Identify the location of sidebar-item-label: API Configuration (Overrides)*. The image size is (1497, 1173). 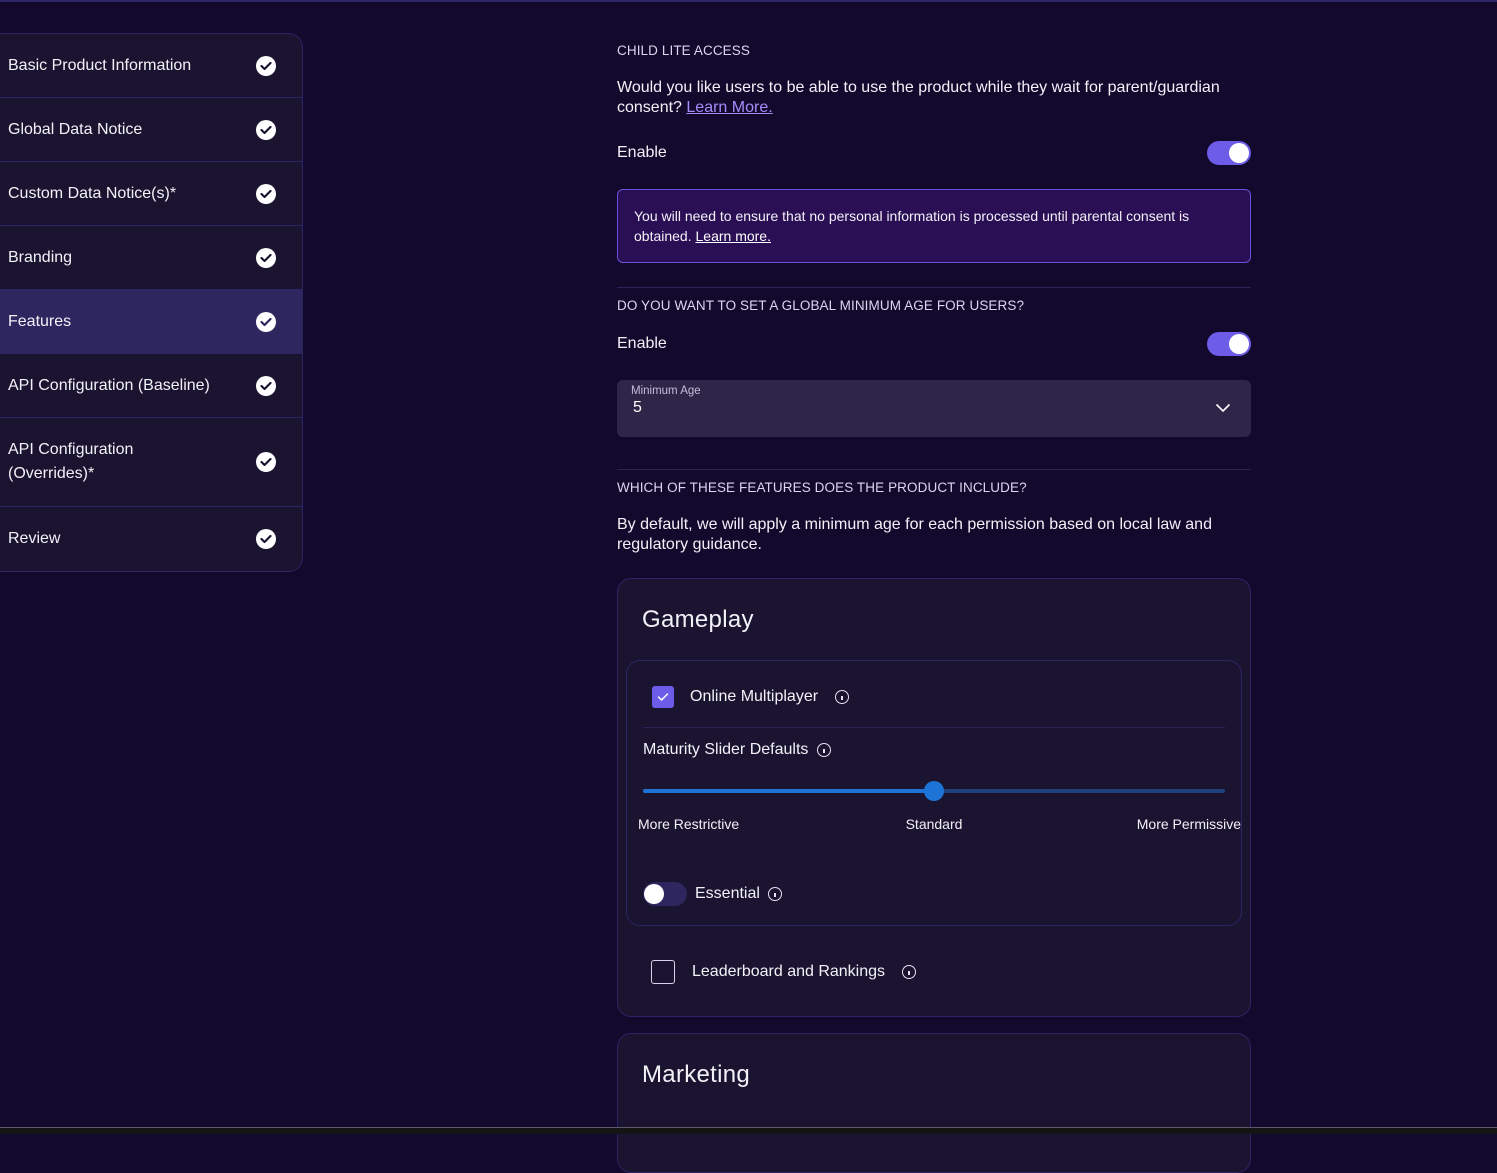
(71, 461).